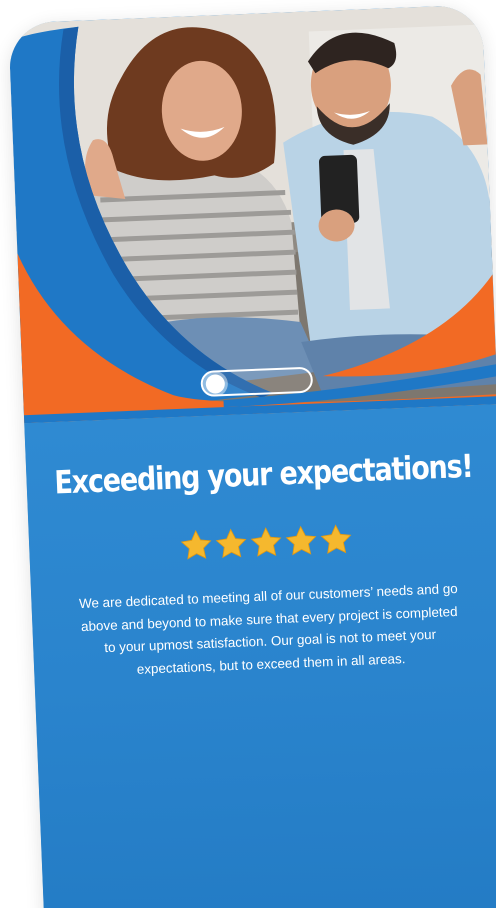  I want to click on headline: Exceeding your expectations!, so click(263, 475).